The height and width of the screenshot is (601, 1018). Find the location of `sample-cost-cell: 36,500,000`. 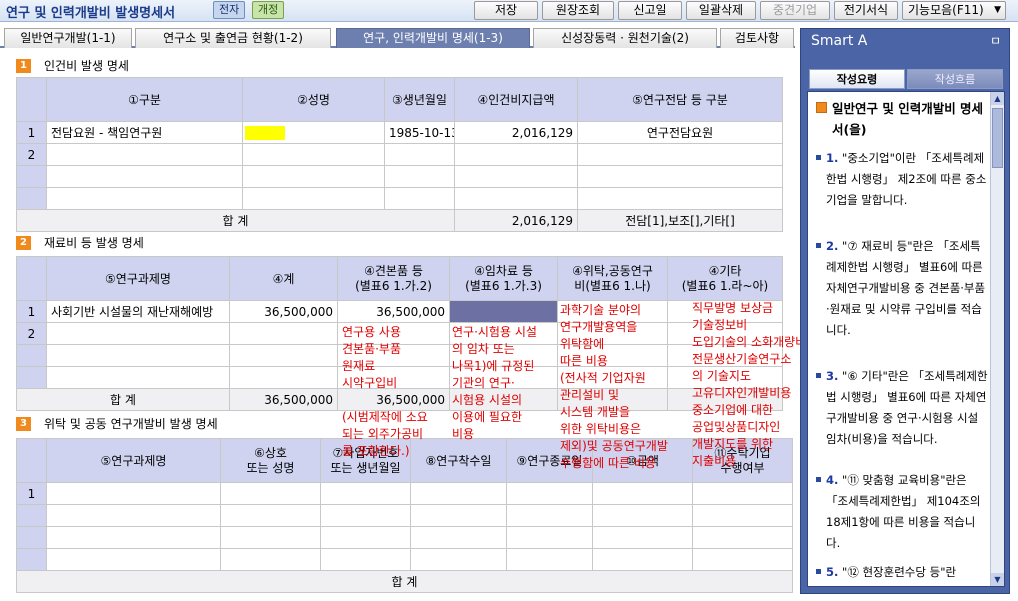

sample-cost-cell: 36,500,000 is located at coordinates (393, 311).